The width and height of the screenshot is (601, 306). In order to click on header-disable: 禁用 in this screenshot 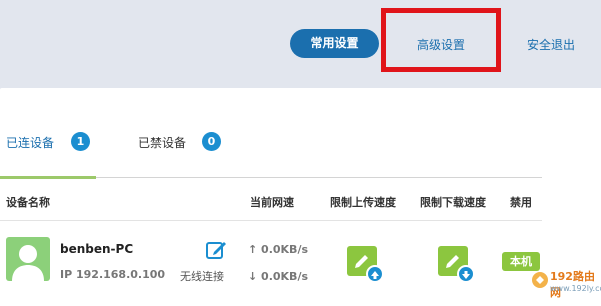, I will do `click(521, 202)`.